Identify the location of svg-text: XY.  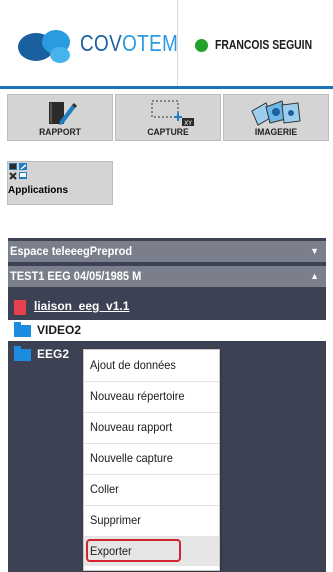
(188, 123).